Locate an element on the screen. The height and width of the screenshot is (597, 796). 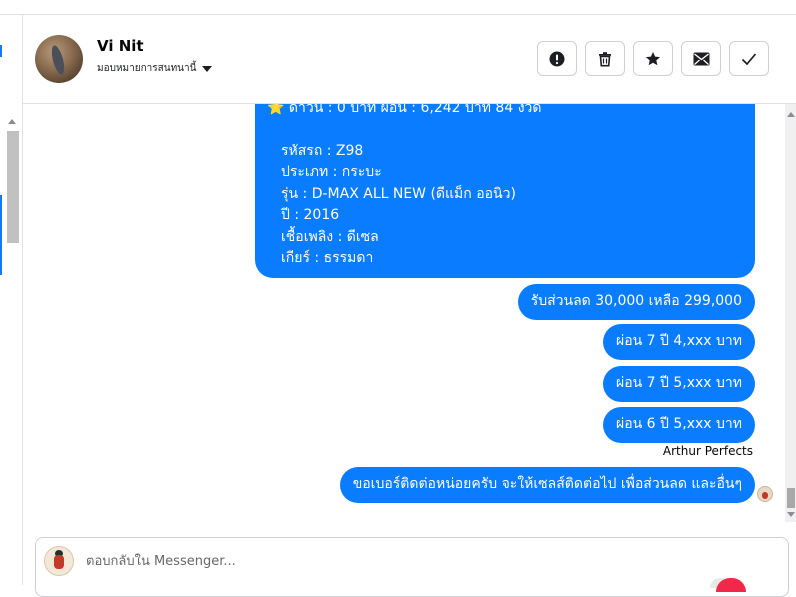
card-down-payment: ⭐ ดาวน์ : 0 บาท ผ่อน : 6,242 บาท 84 งวด is located at coordinates (404, 110).